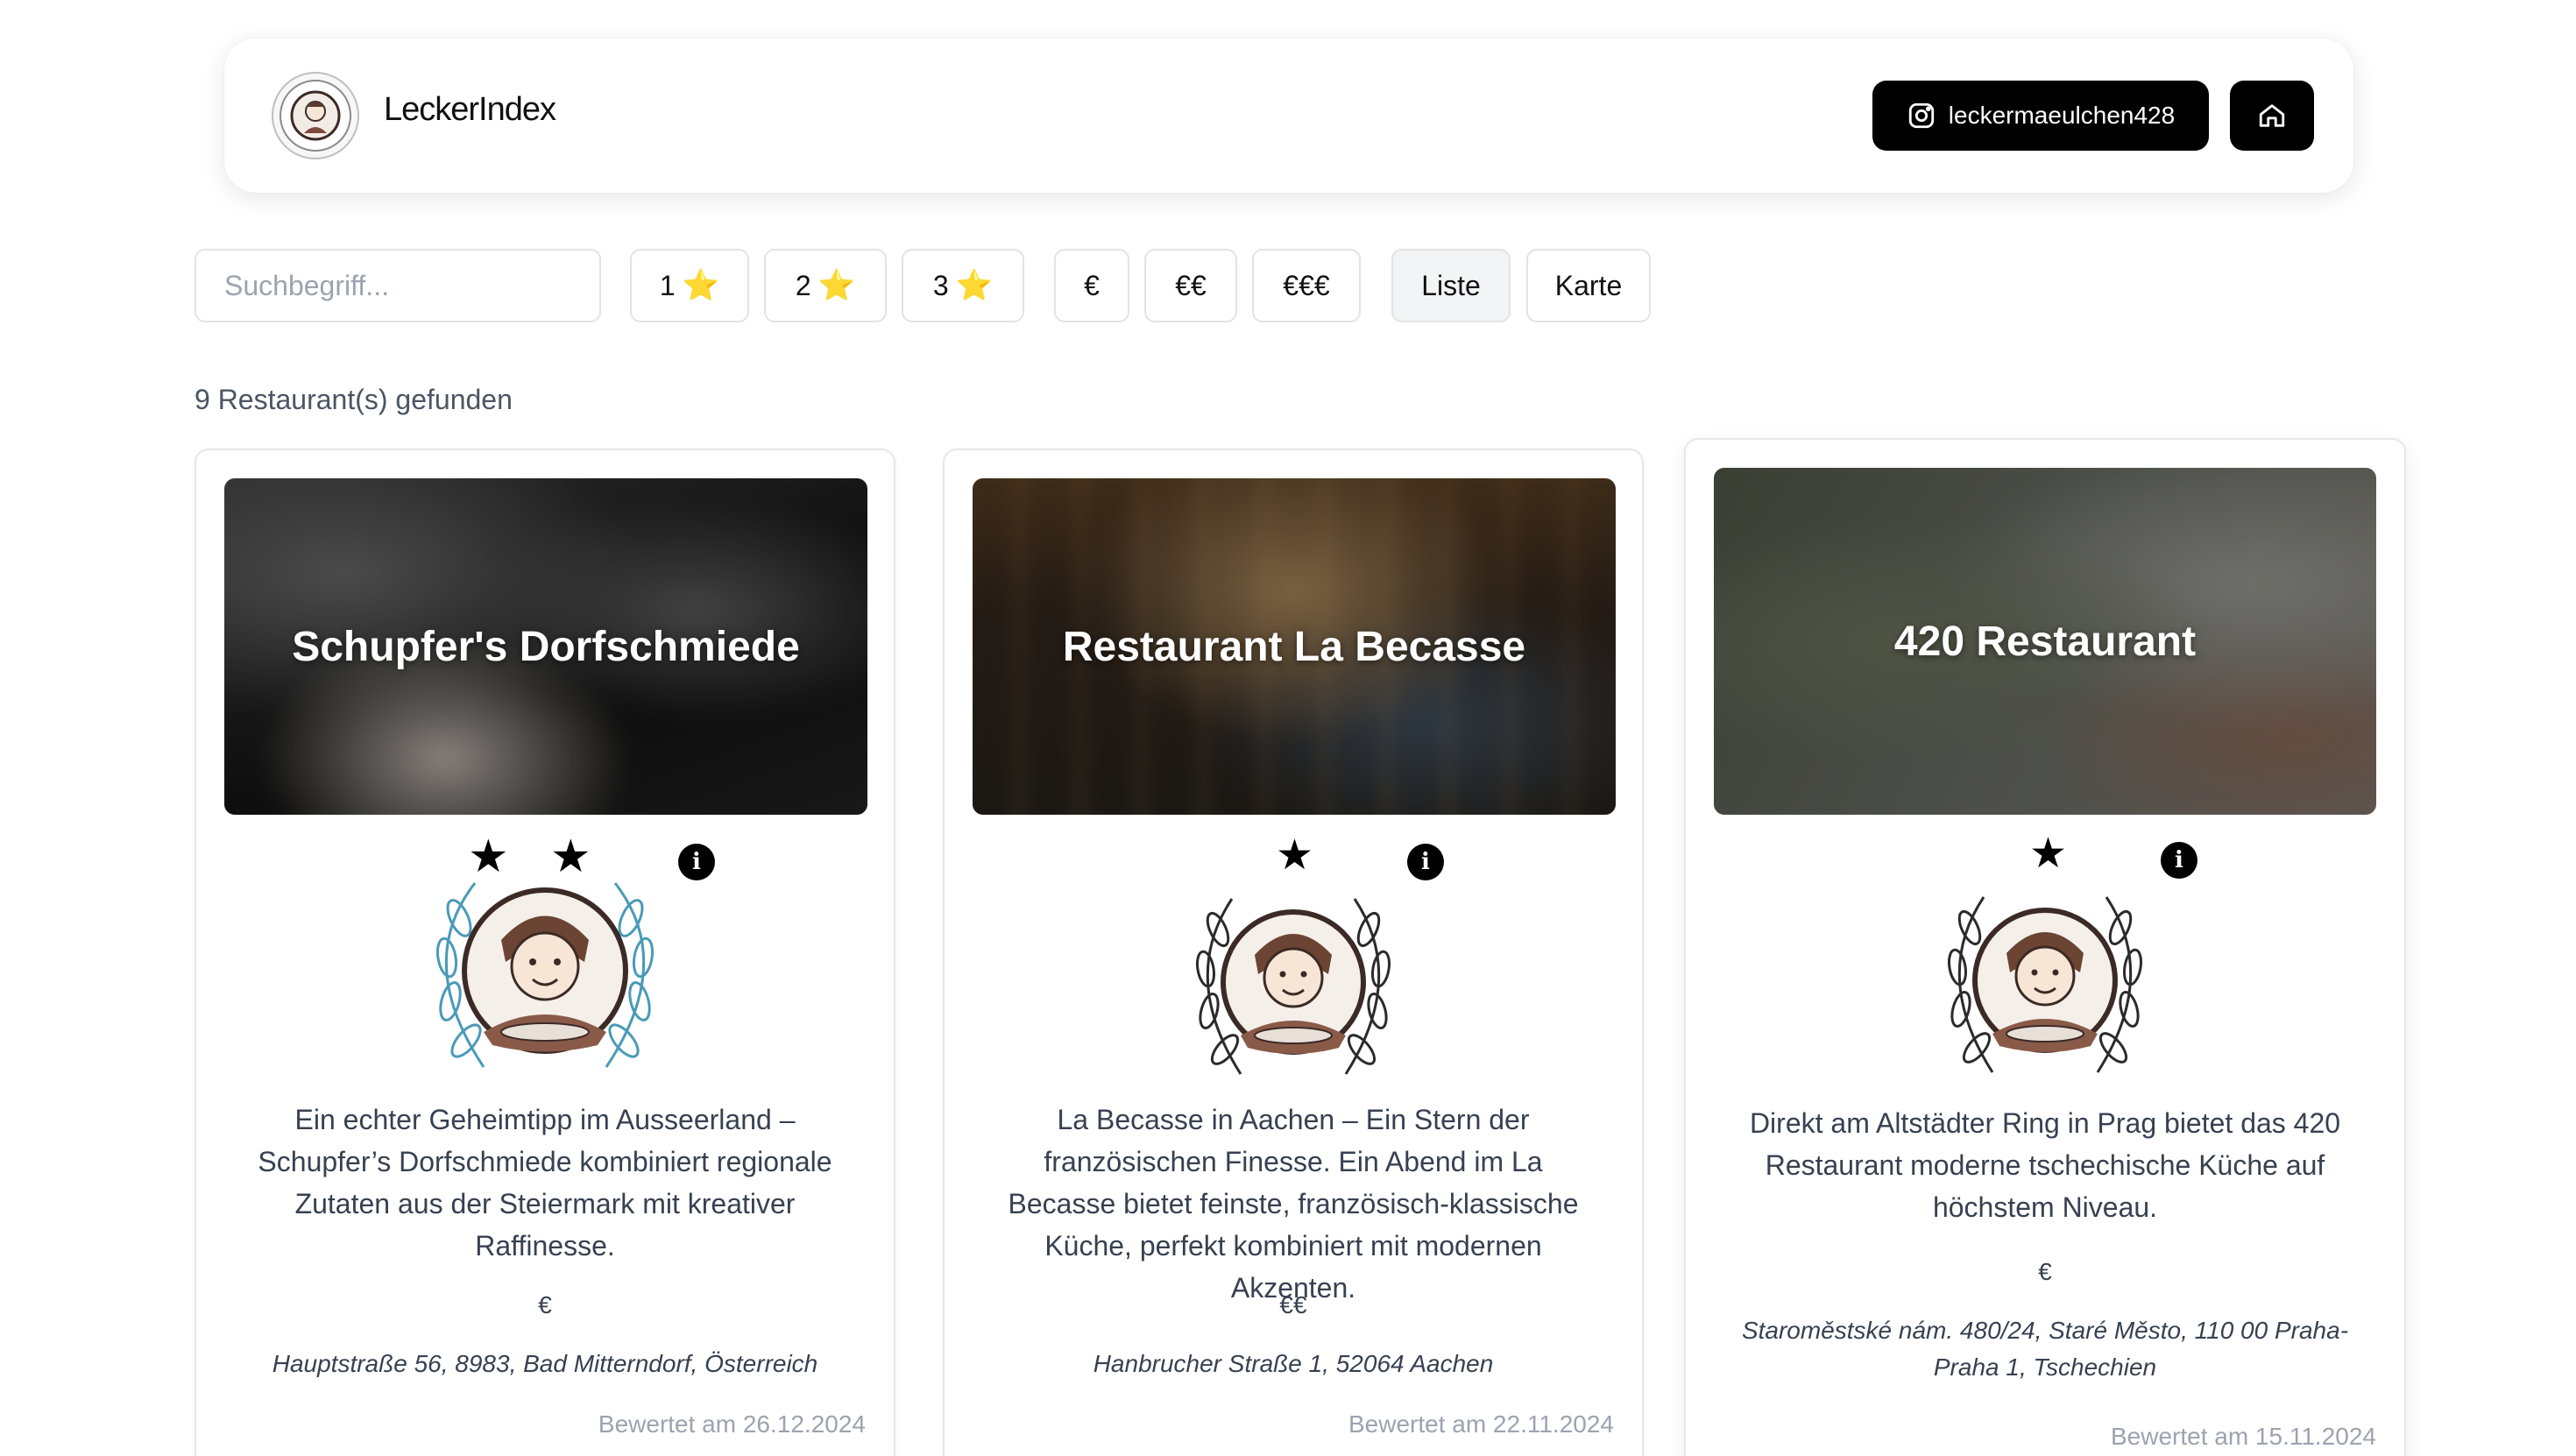  Describe the element at coordinates (1306, 285) in the screenshot. I see `filter-price-3-button: €€€` at that location.